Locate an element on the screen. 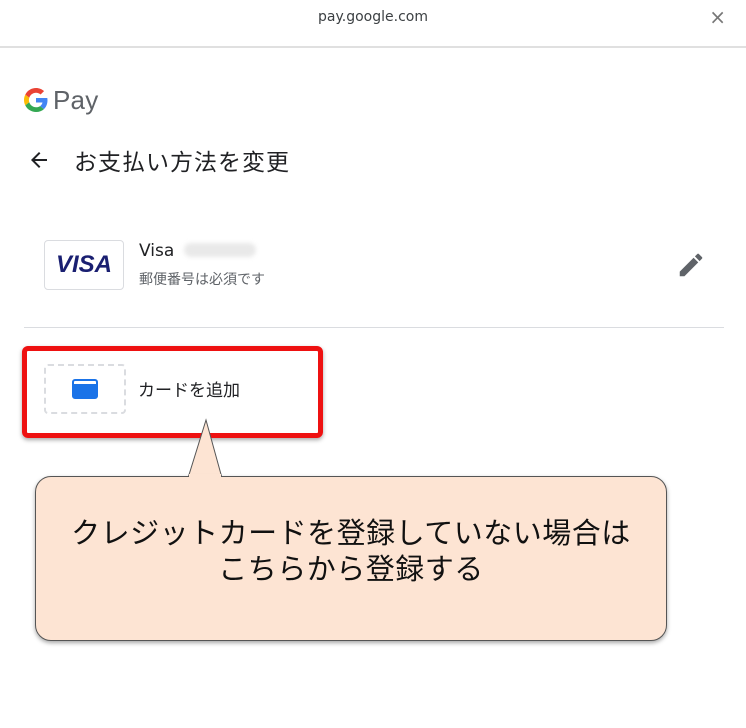 The width and height of the screenshot is (746, 728). visa-logo-text: VISA is located at coordinates (83, 264).